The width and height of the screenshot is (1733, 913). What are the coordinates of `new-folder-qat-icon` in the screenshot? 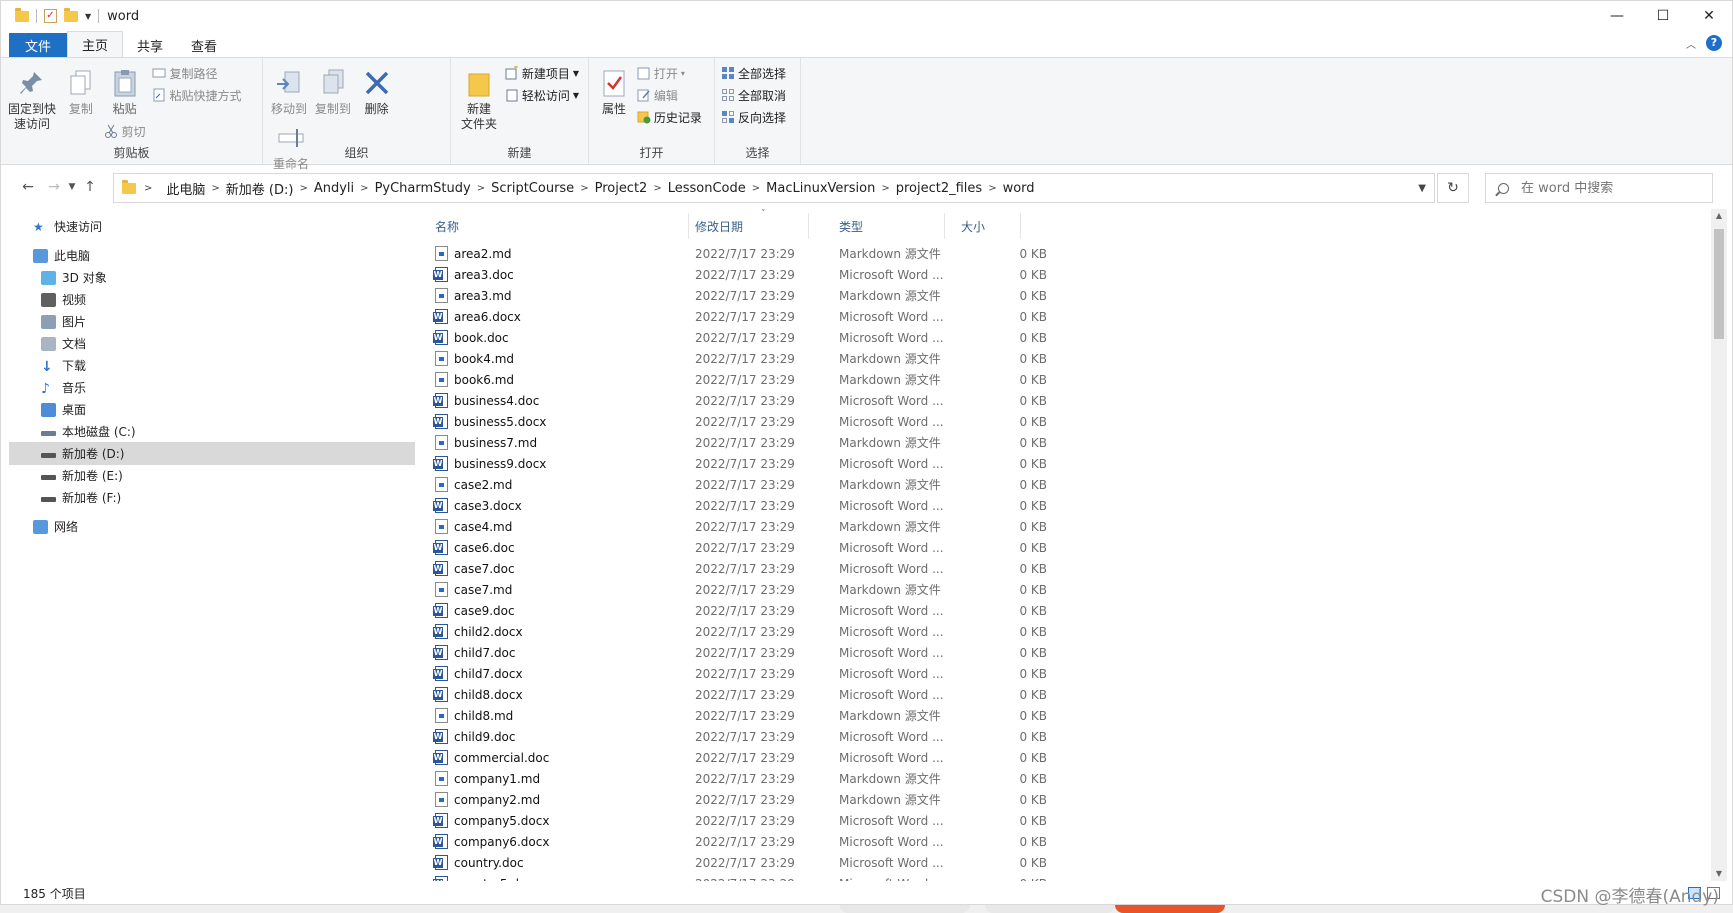 It's located at (71, 14).